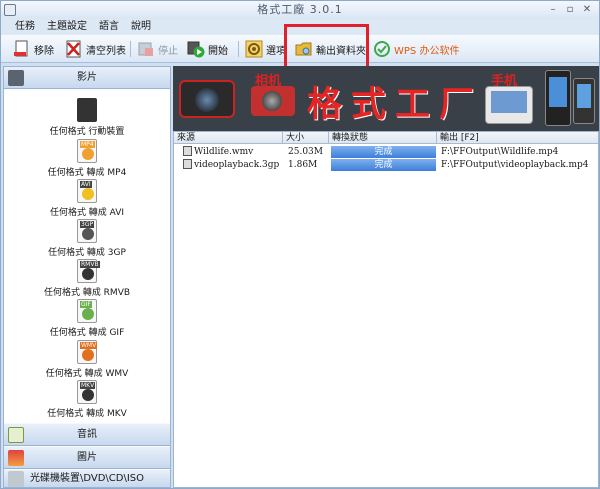 Image resolution: width=600 pixels, height=489 pixels. I want to click on start-button: 開始, so click(207, 49).